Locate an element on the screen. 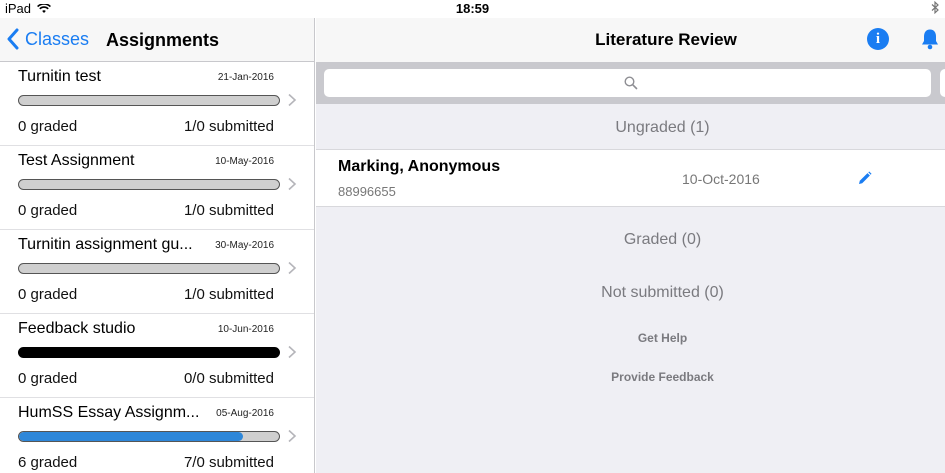 The image size is (945, 473). submission-row: Marking, Anonymous 88996655 10-Oct-2016 is located at coordinates (630, 178).